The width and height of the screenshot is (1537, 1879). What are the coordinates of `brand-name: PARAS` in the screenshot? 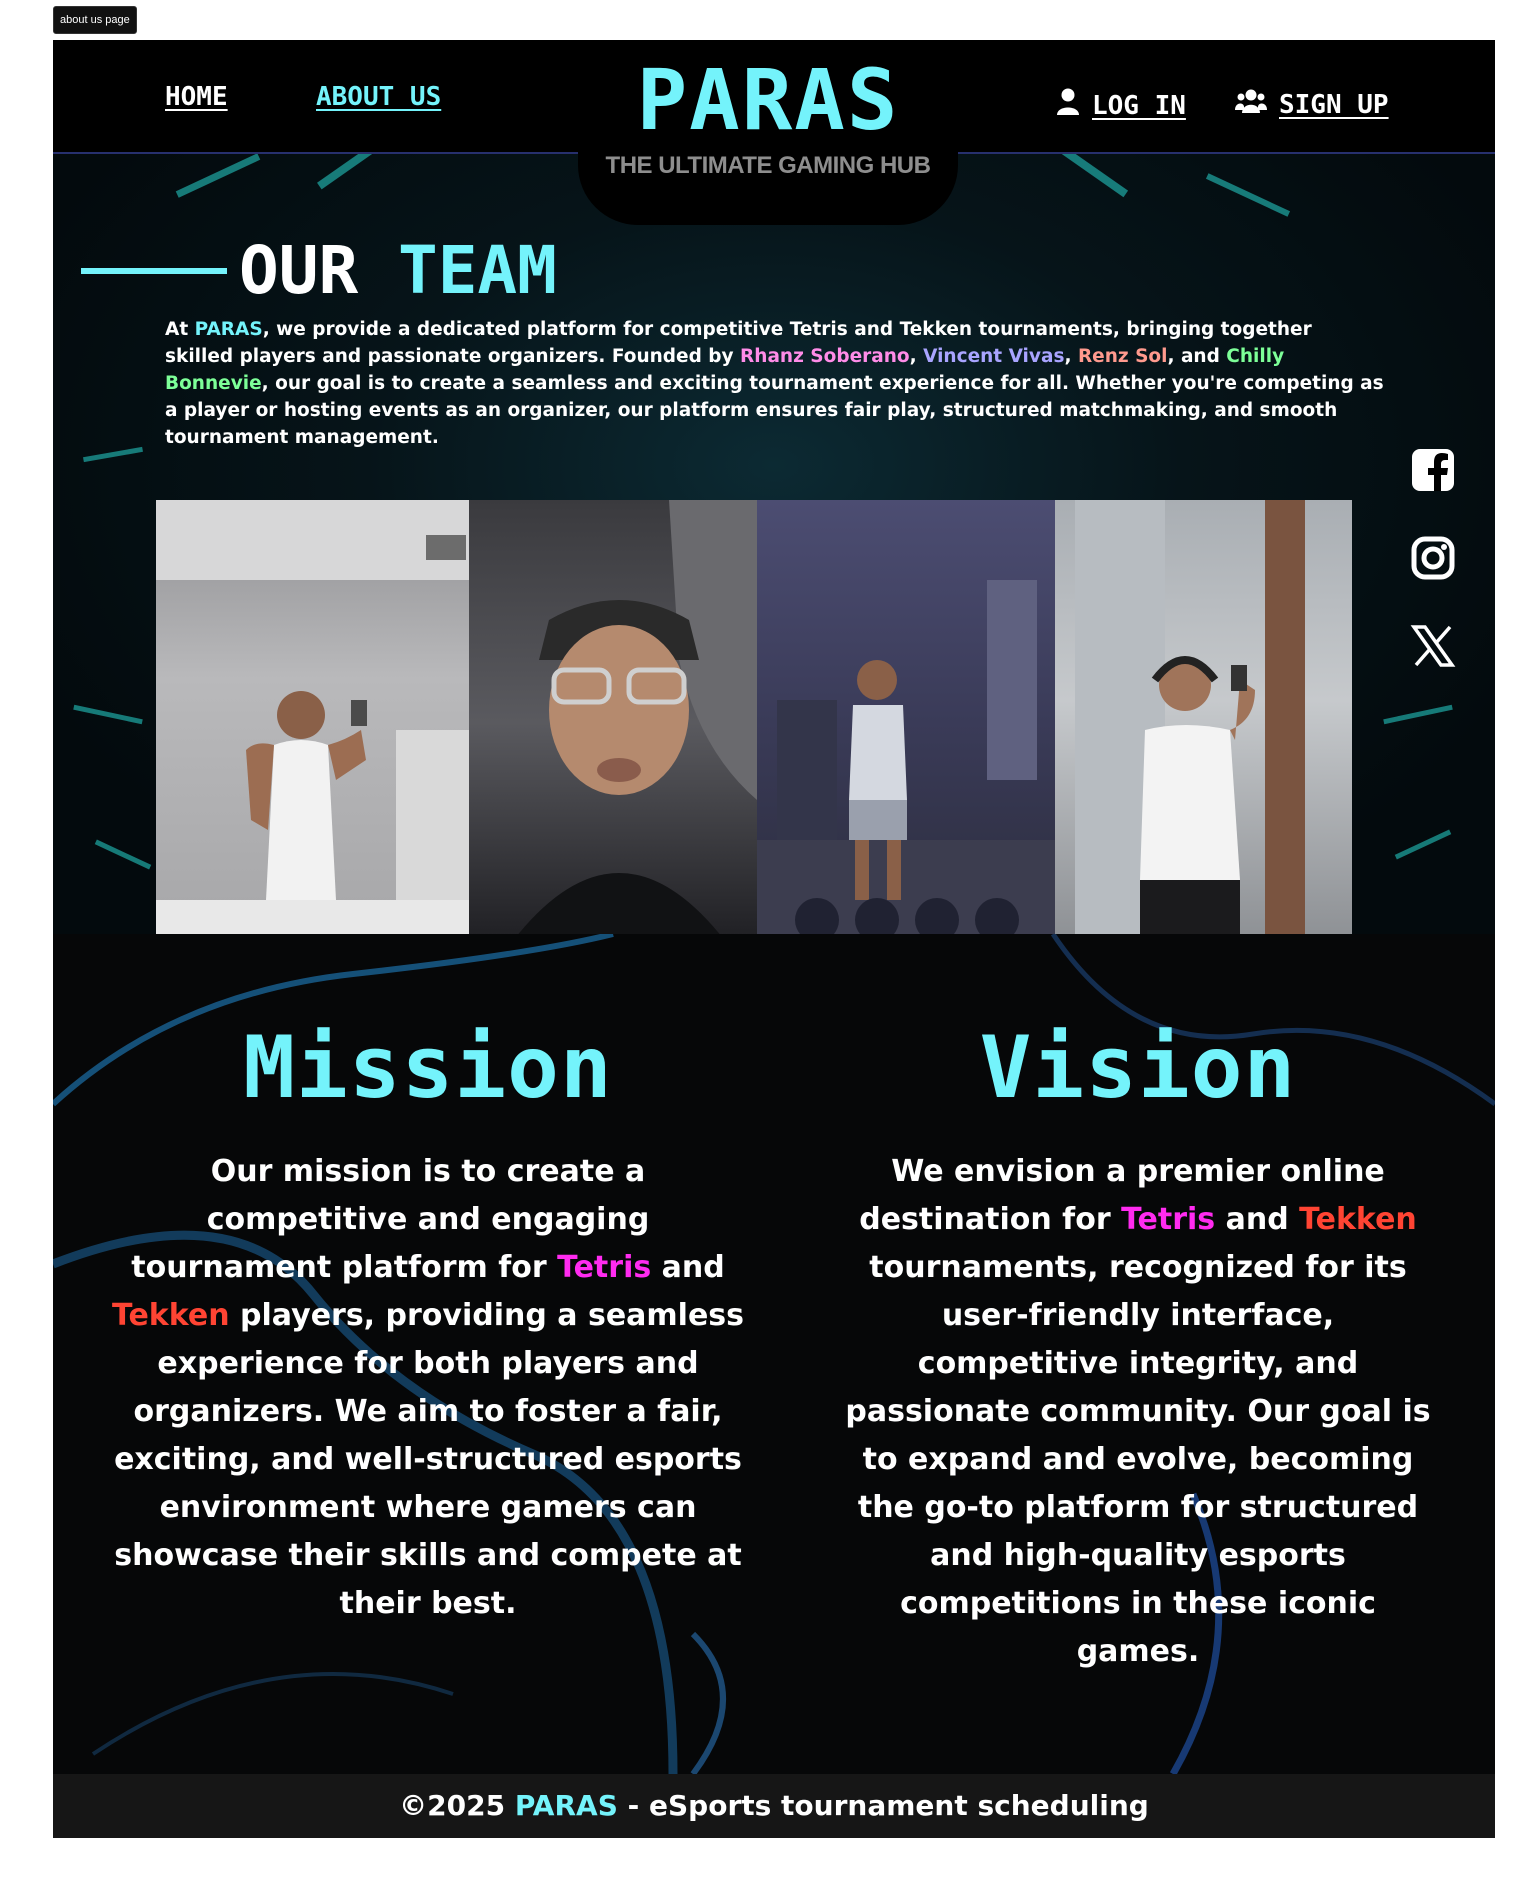 It's located at (228, 329).